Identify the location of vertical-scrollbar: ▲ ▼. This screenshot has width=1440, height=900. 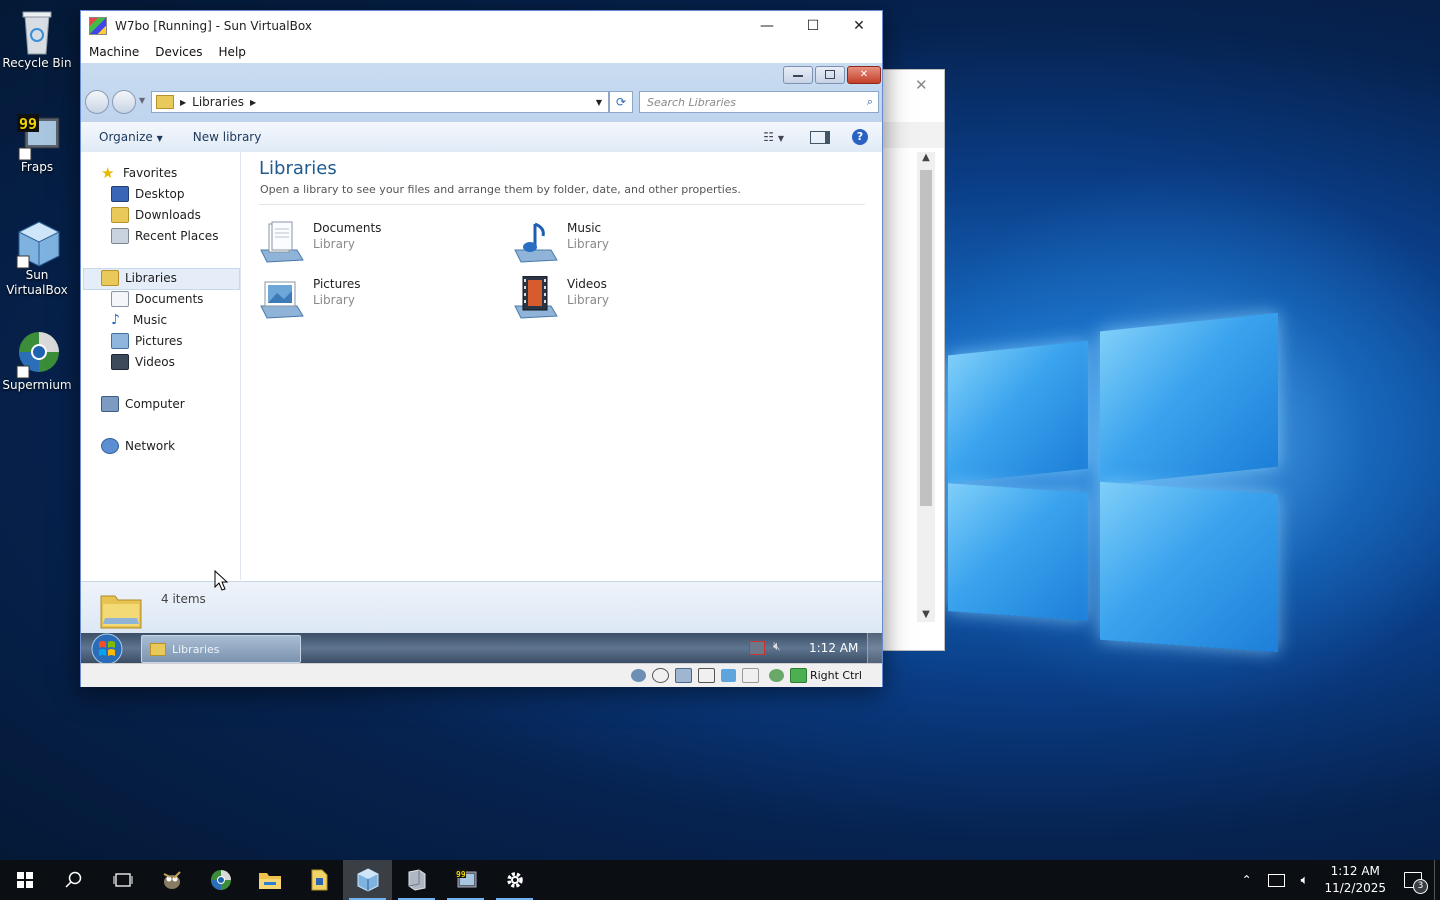
(926, 387).